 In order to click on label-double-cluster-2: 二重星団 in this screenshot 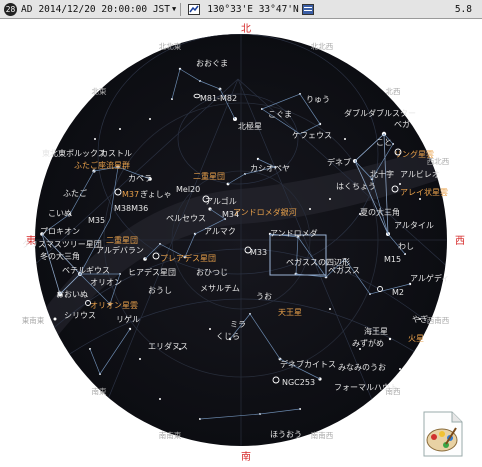, I will do `click(122, 240)`.